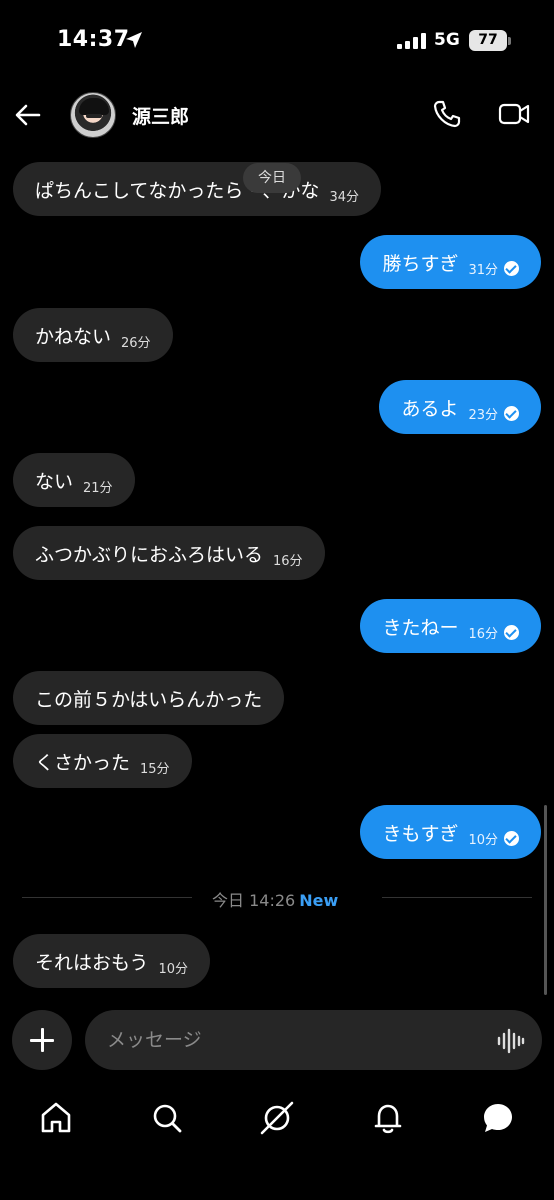 The height and width of the screenshot is (1200, 554). Describe the element at coordinates (447, 40) in the screenshot. I see `network-type: 5G` at that location.